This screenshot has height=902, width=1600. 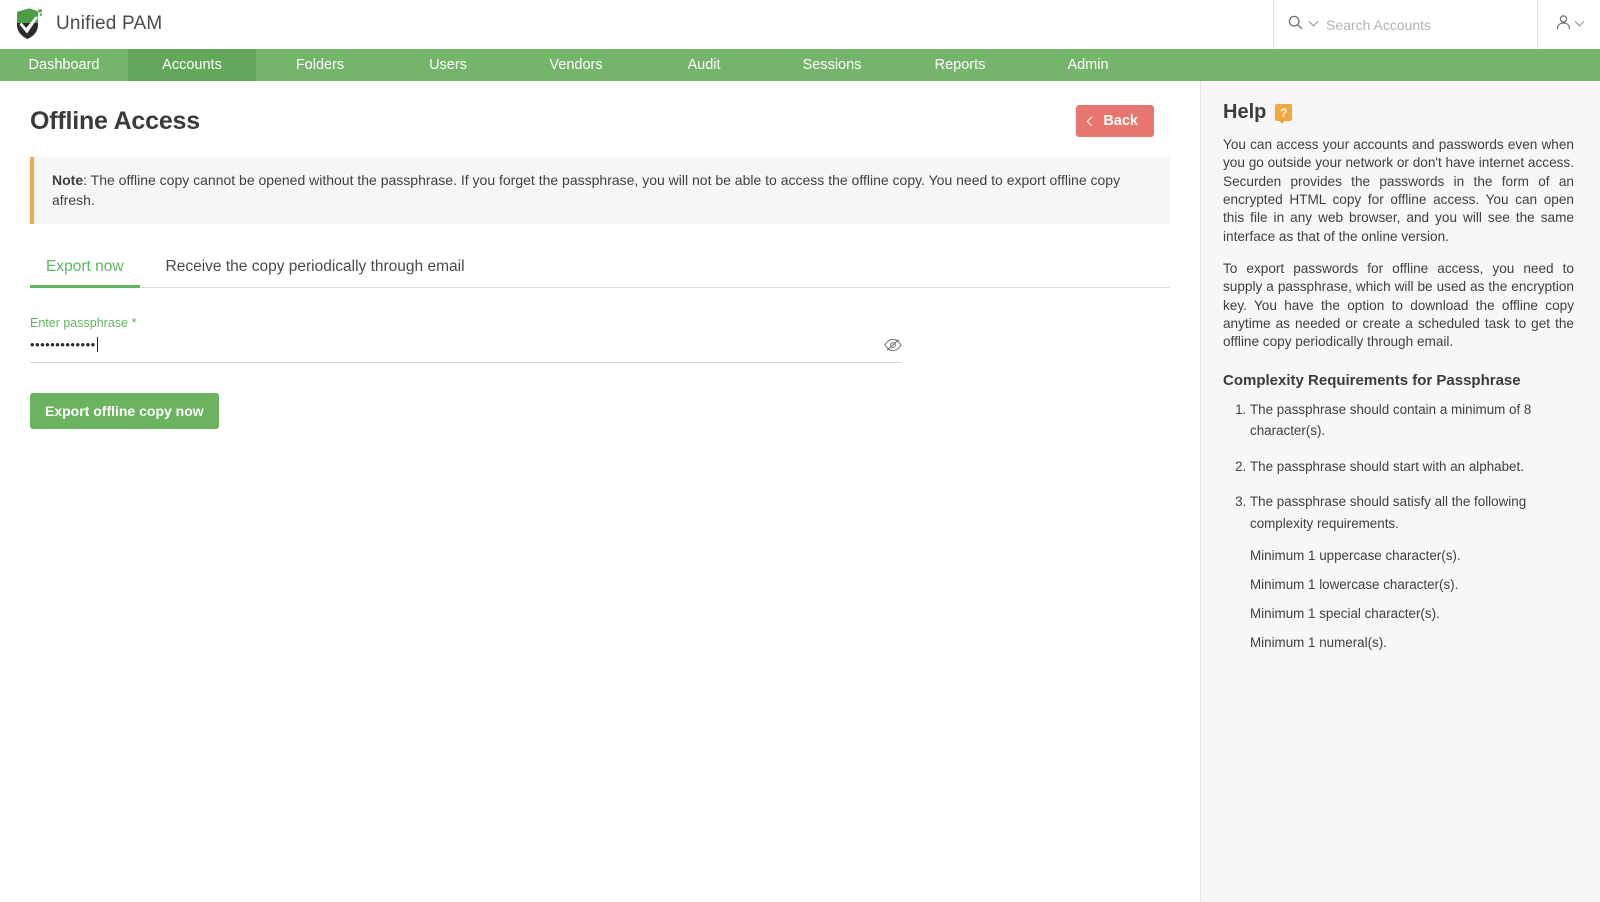 What do you see at coordinates (1355, 555) in the screenshot?
I see `sub-requirement-item: Minimum 1 uppercase character(s).` at bounding box center [1355, 555].